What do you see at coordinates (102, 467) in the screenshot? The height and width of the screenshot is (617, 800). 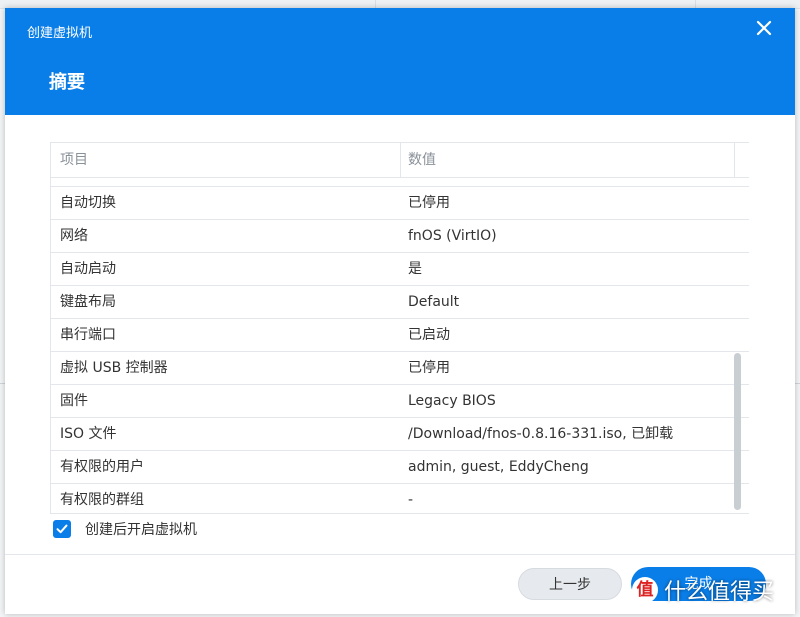 I see `row-item: 有权限的用户` at bounding box center [102, 467].